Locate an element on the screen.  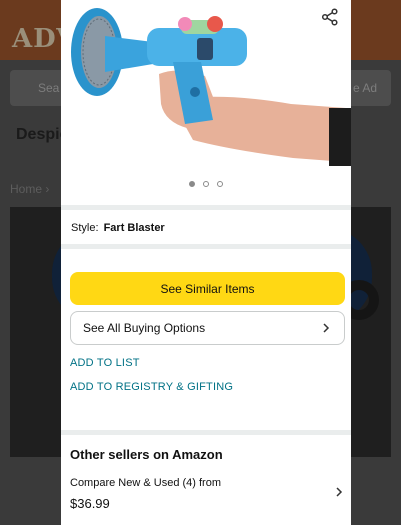
buying-options-label: See All Buying Options is located at coordinates (144, 328).